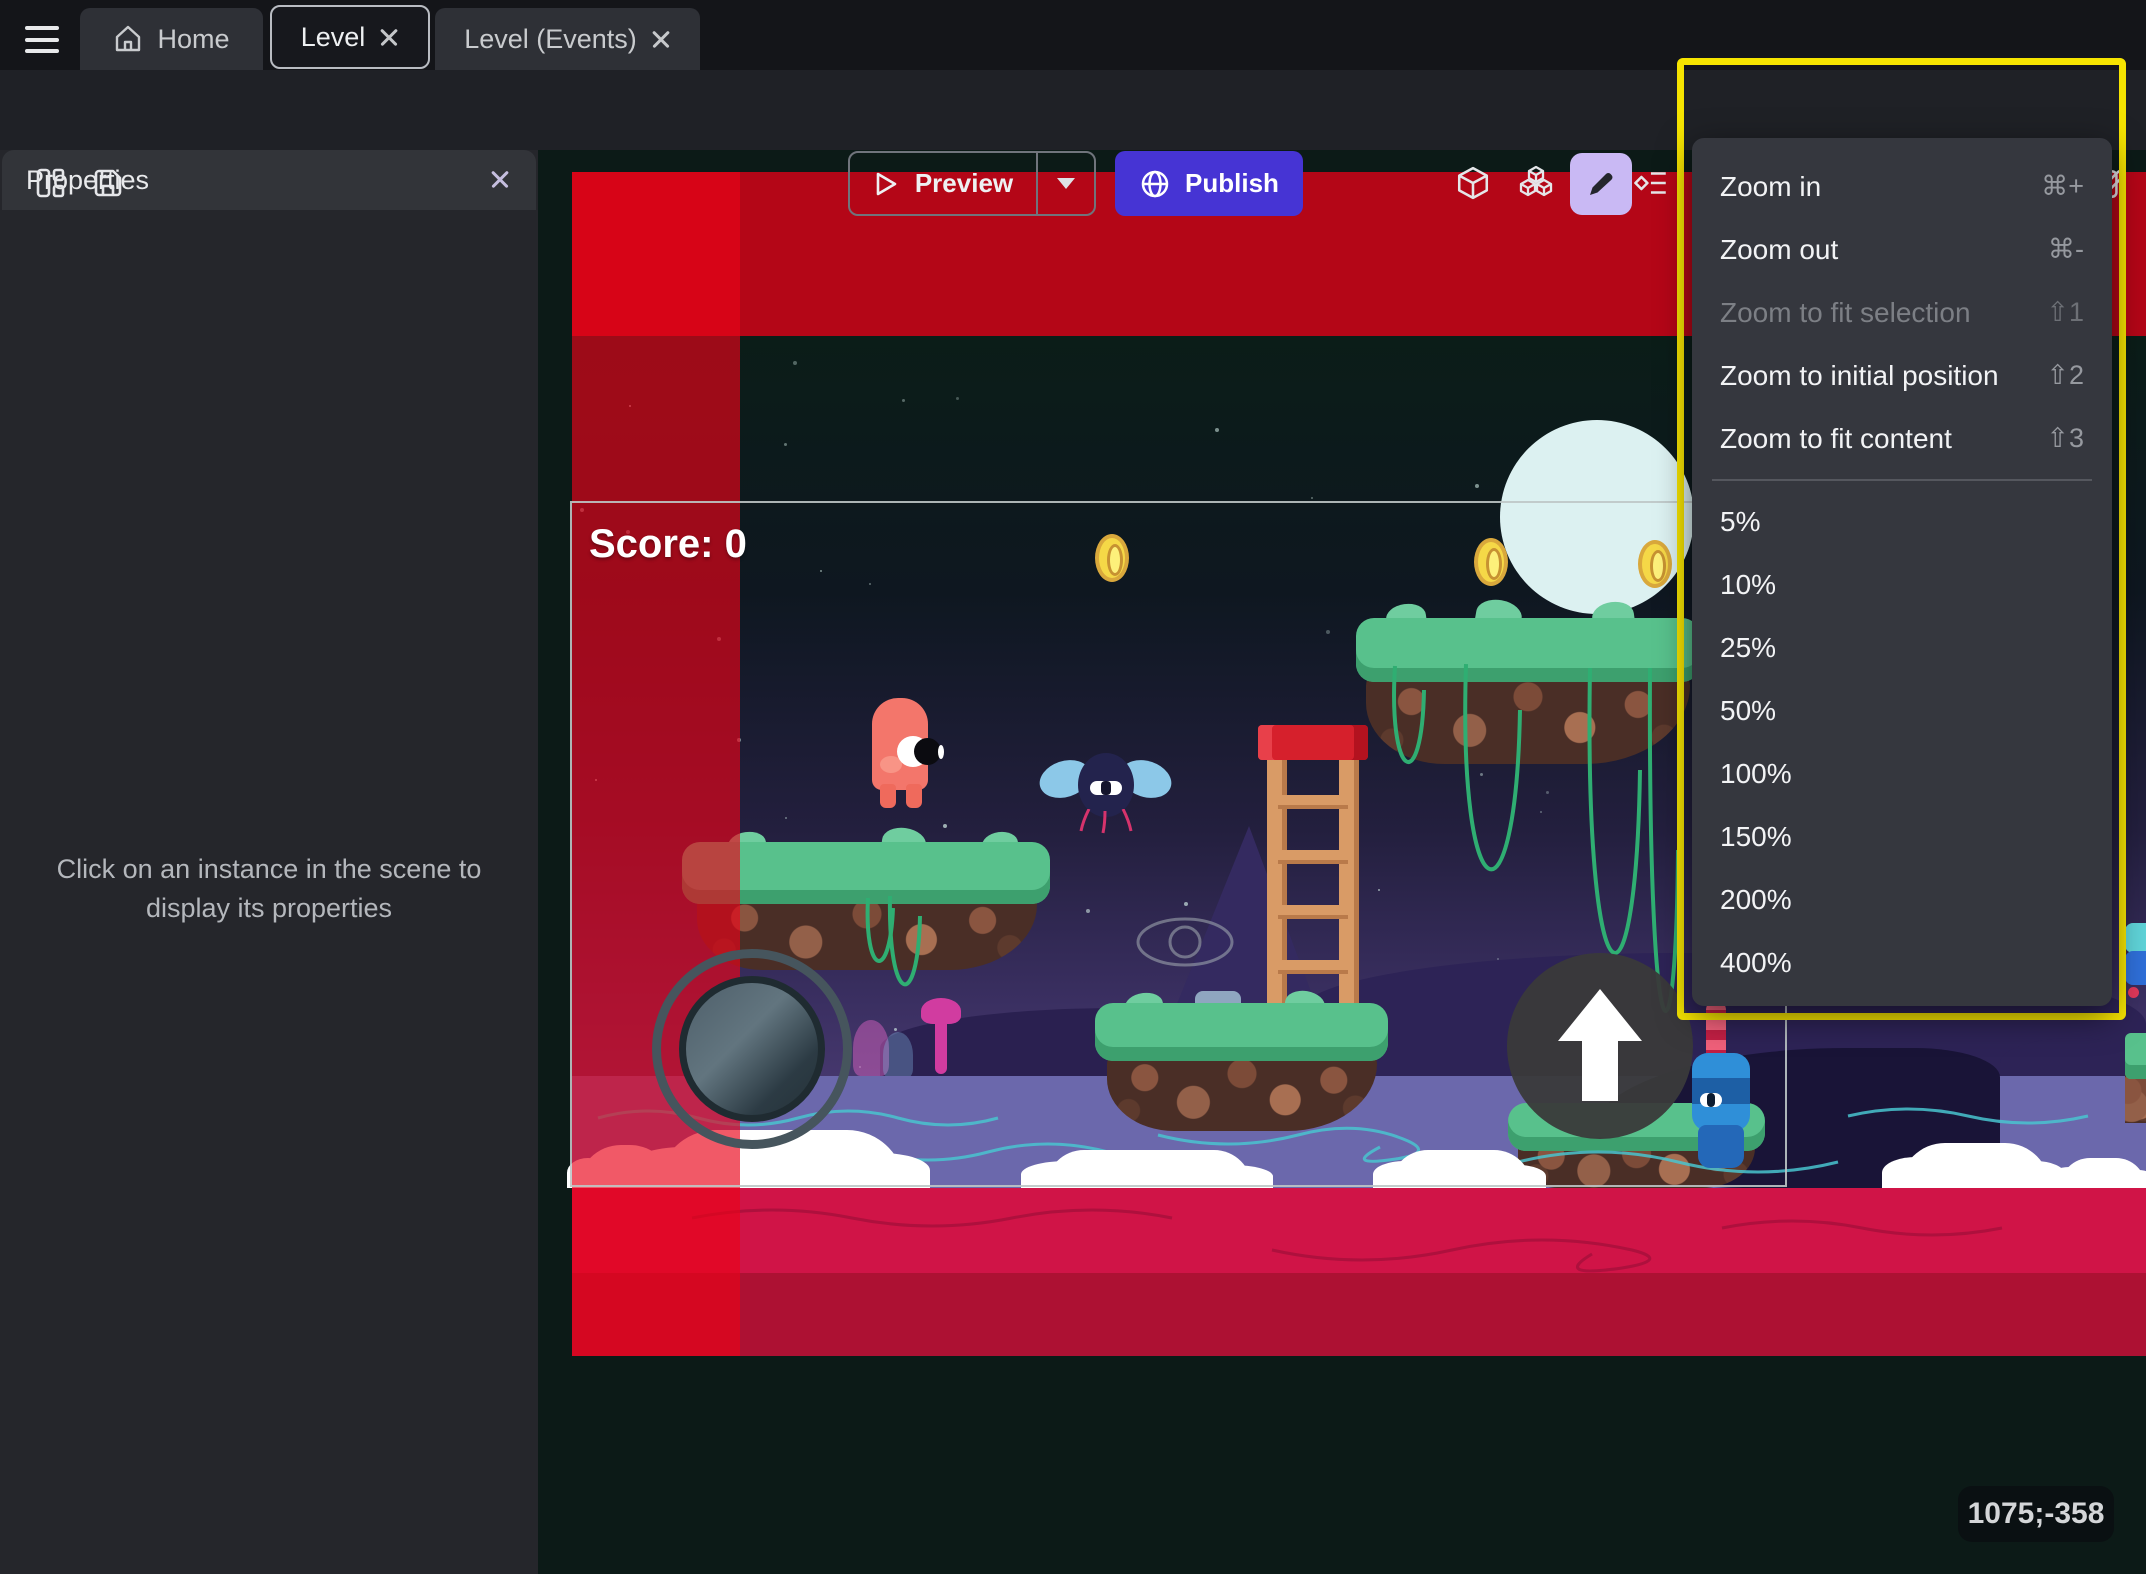 The height and width of the screenshot is (1574, 2146). Describe the element at coordinates (1902, 480) in the screenshot. I see `menu-divider` at that location.